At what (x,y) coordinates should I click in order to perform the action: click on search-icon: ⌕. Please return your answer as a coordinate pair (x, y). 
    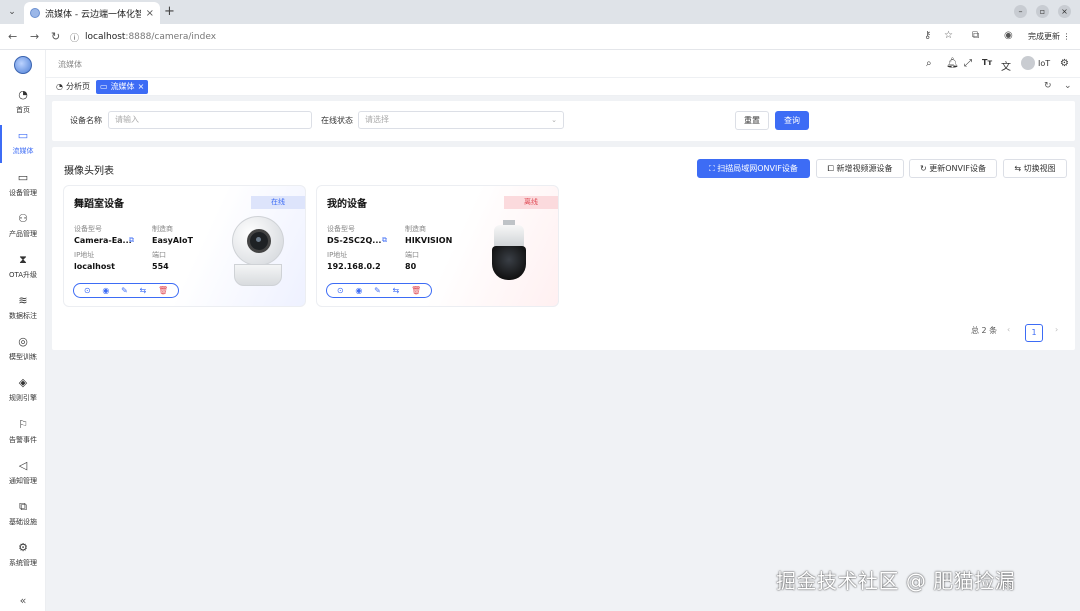
    Looking at the image, I should click on (929, 63).